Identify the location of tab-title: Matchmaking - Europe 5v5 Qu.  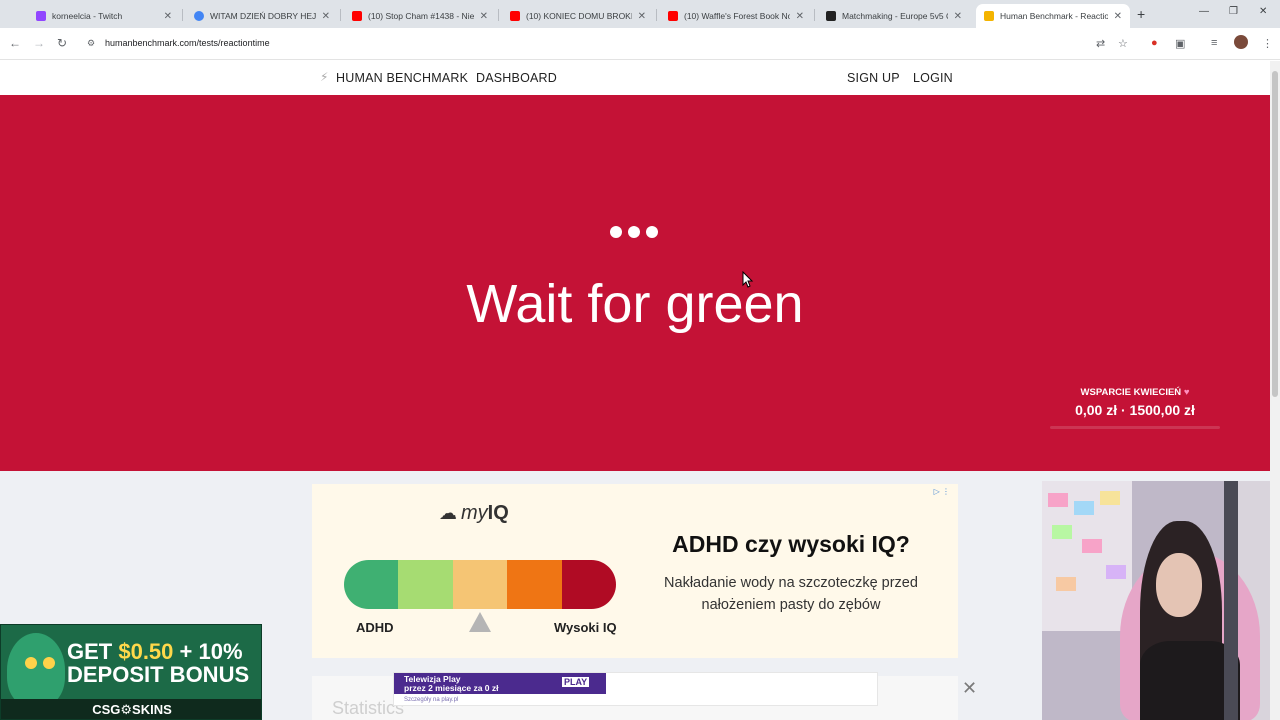
(895, 16).